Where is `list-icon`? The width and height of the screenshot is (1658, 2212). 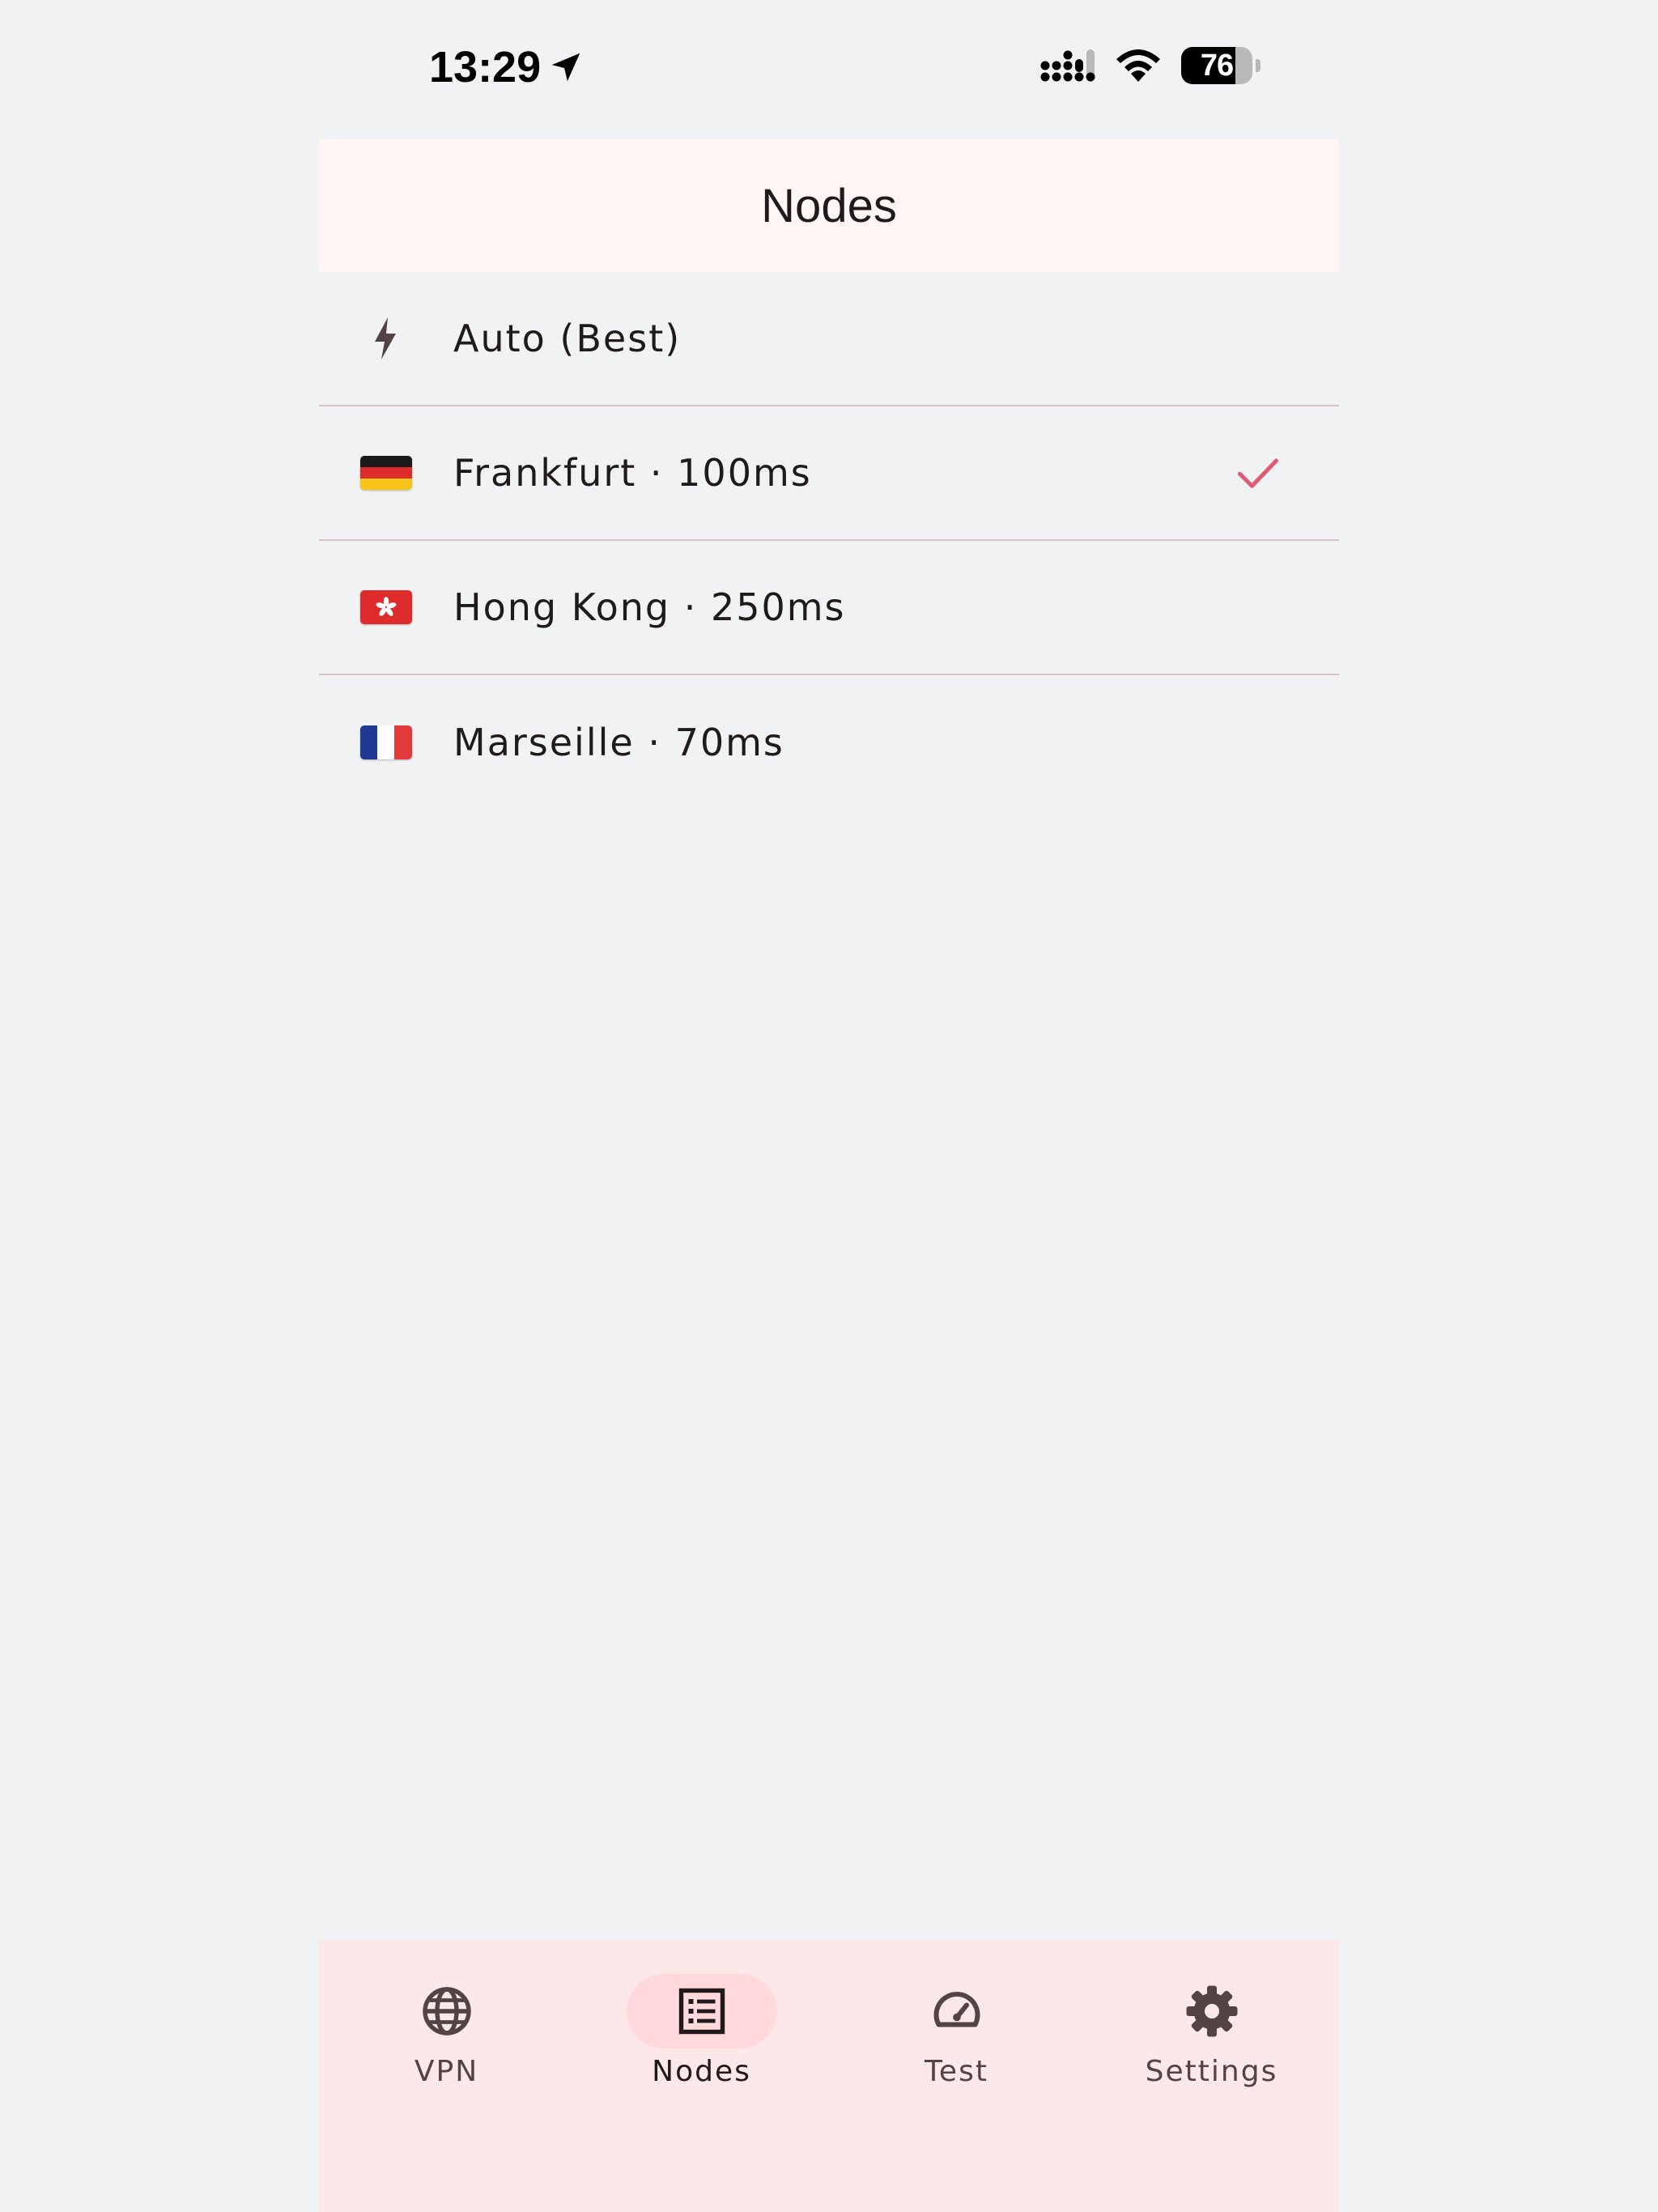 list-icon is located at coordinates (701, 2012).